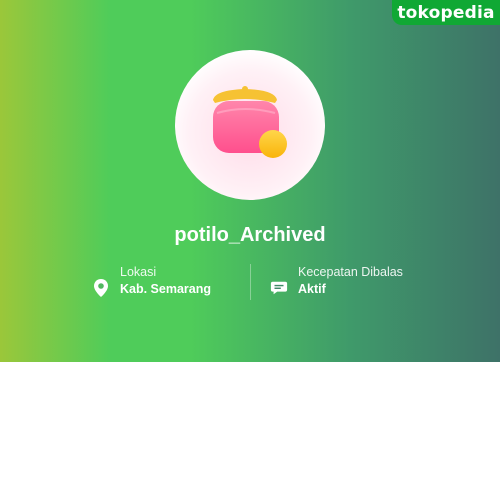 This screenshot has height=500, width=500. I want to click on response-speed-value: Aktif, so click(312, 289).